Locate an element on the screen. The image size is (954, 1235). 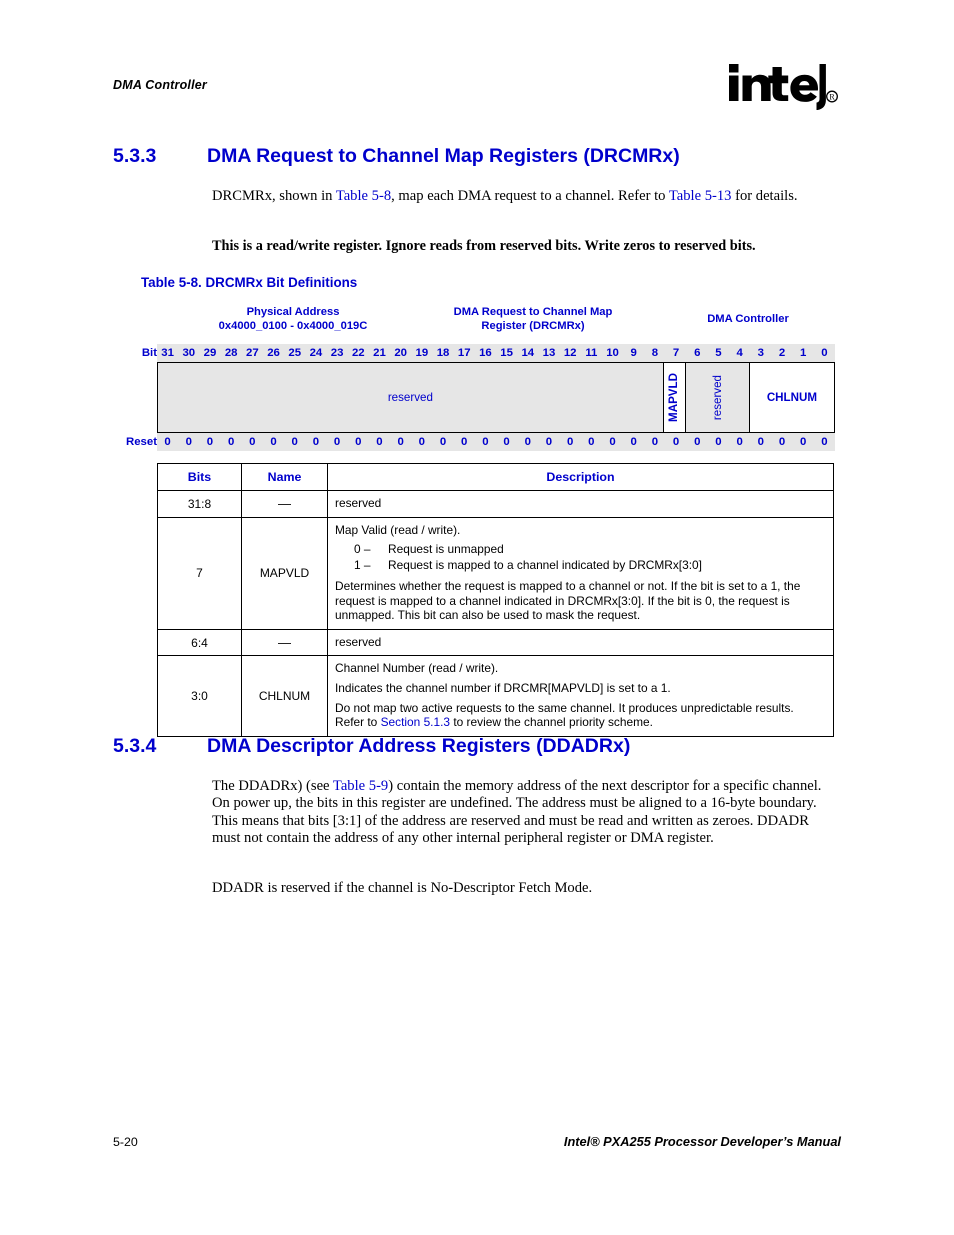
reset-value-cells: 0 0 0 0 0 0 0 0 0 0 0 0 0 0 0 0 0 0 0 0 0 0 0 0 0 0 0 0 0 0 0 0 is located at coordinates (496, 442).